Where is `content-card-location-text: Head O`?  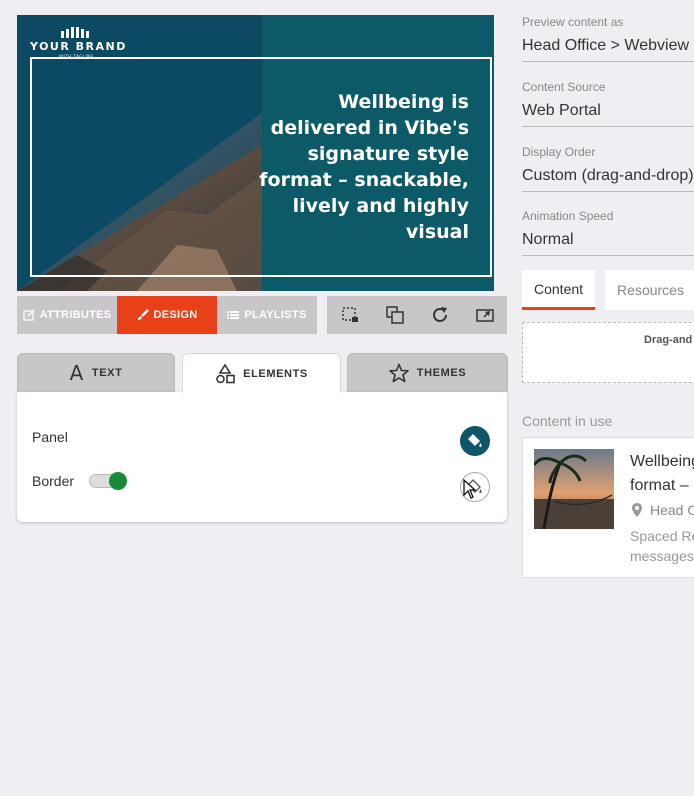 content-card-location-text: Head O is located at coordinates (672, 510).